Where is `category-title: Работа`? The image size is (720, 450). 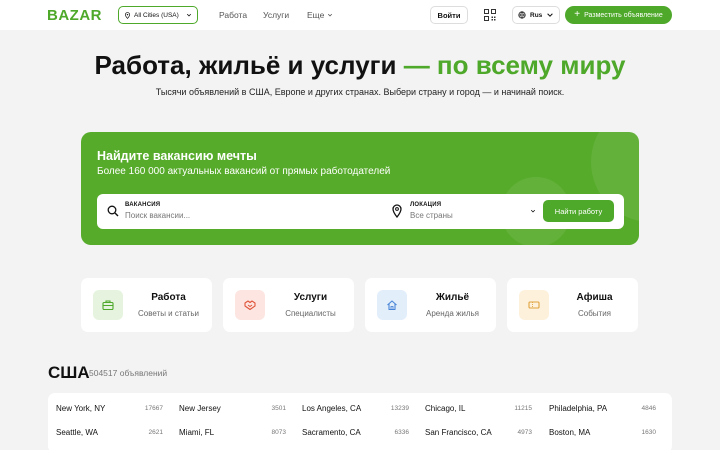 category-title: Работа is located at coordinates (168, 297).